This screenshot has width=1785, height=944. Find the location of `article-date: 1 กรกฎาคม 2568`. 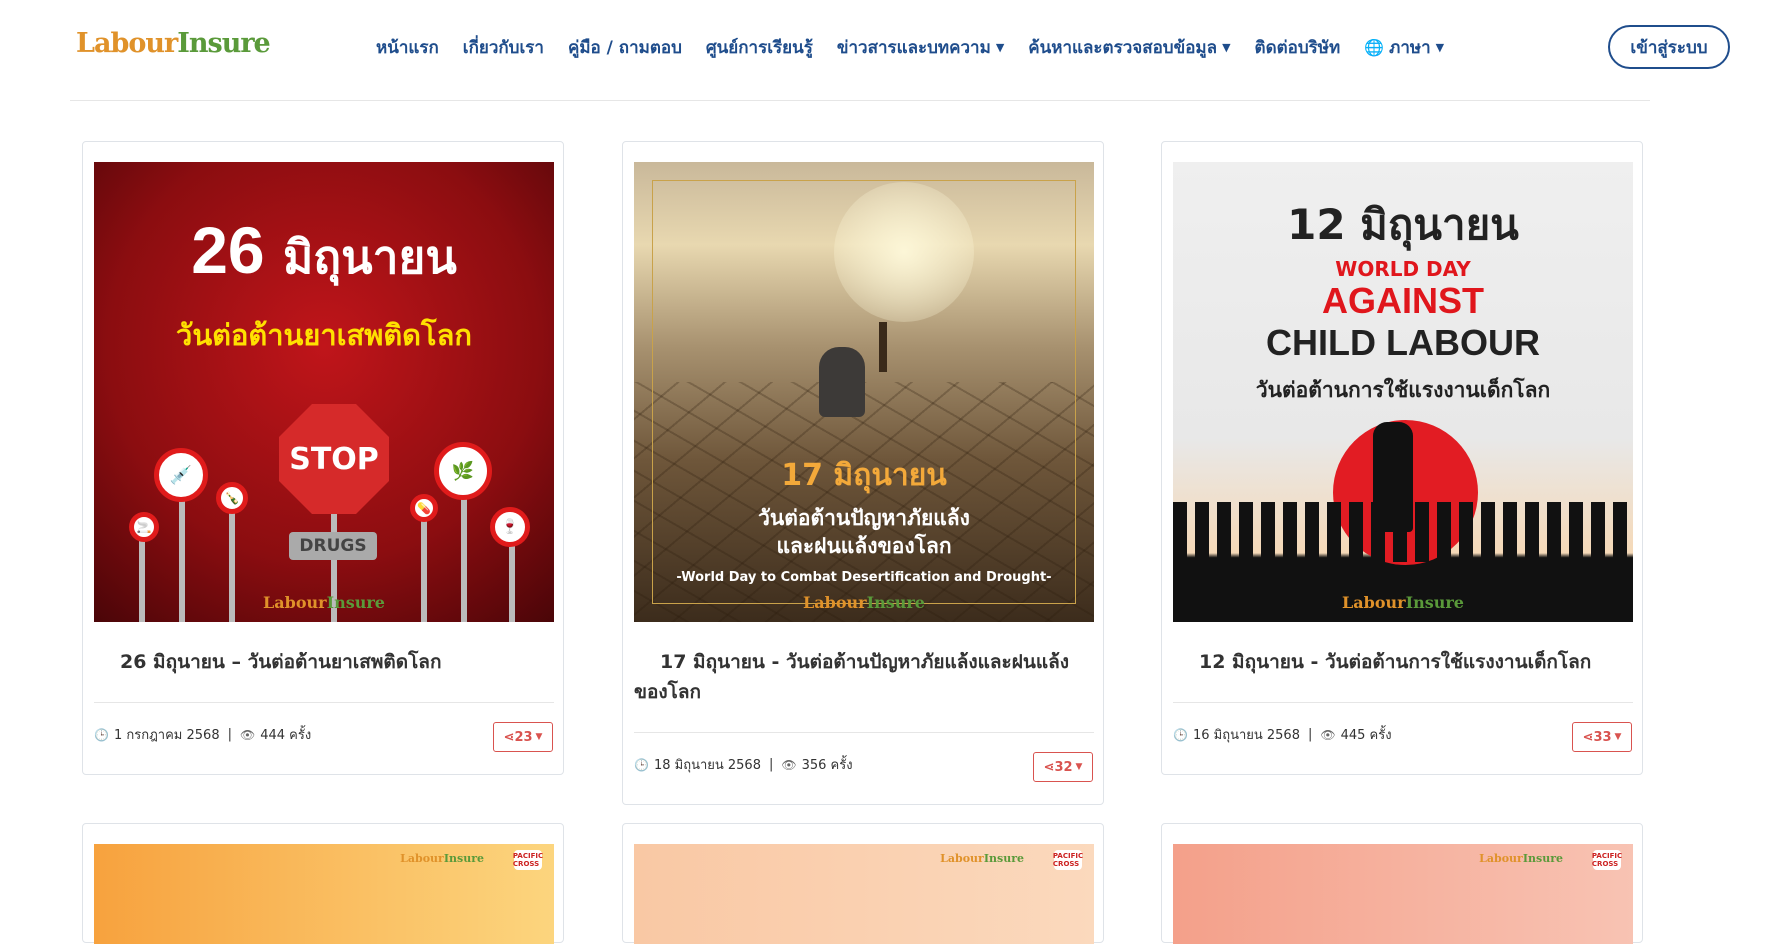

article-date: 1 กรกฎาคม 2568 is located at coordinates (166, 735).